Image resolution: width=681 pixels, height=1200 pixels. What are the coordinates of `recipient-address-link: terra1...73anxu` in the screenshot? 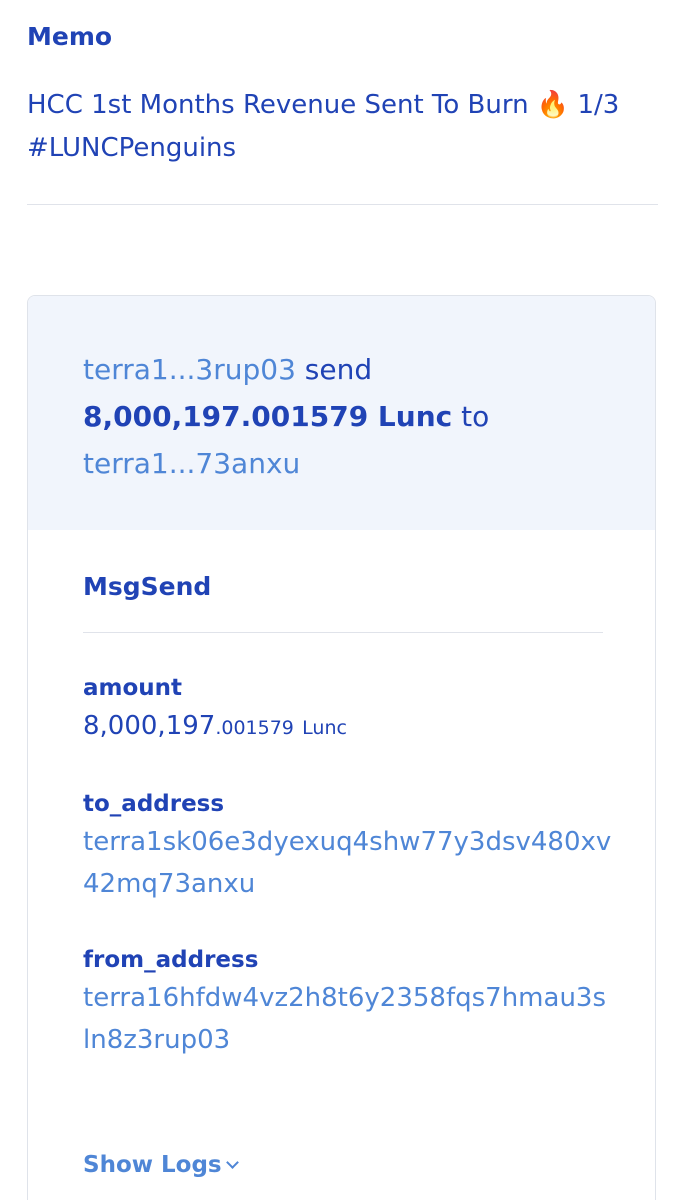 It's located at (191, 463).